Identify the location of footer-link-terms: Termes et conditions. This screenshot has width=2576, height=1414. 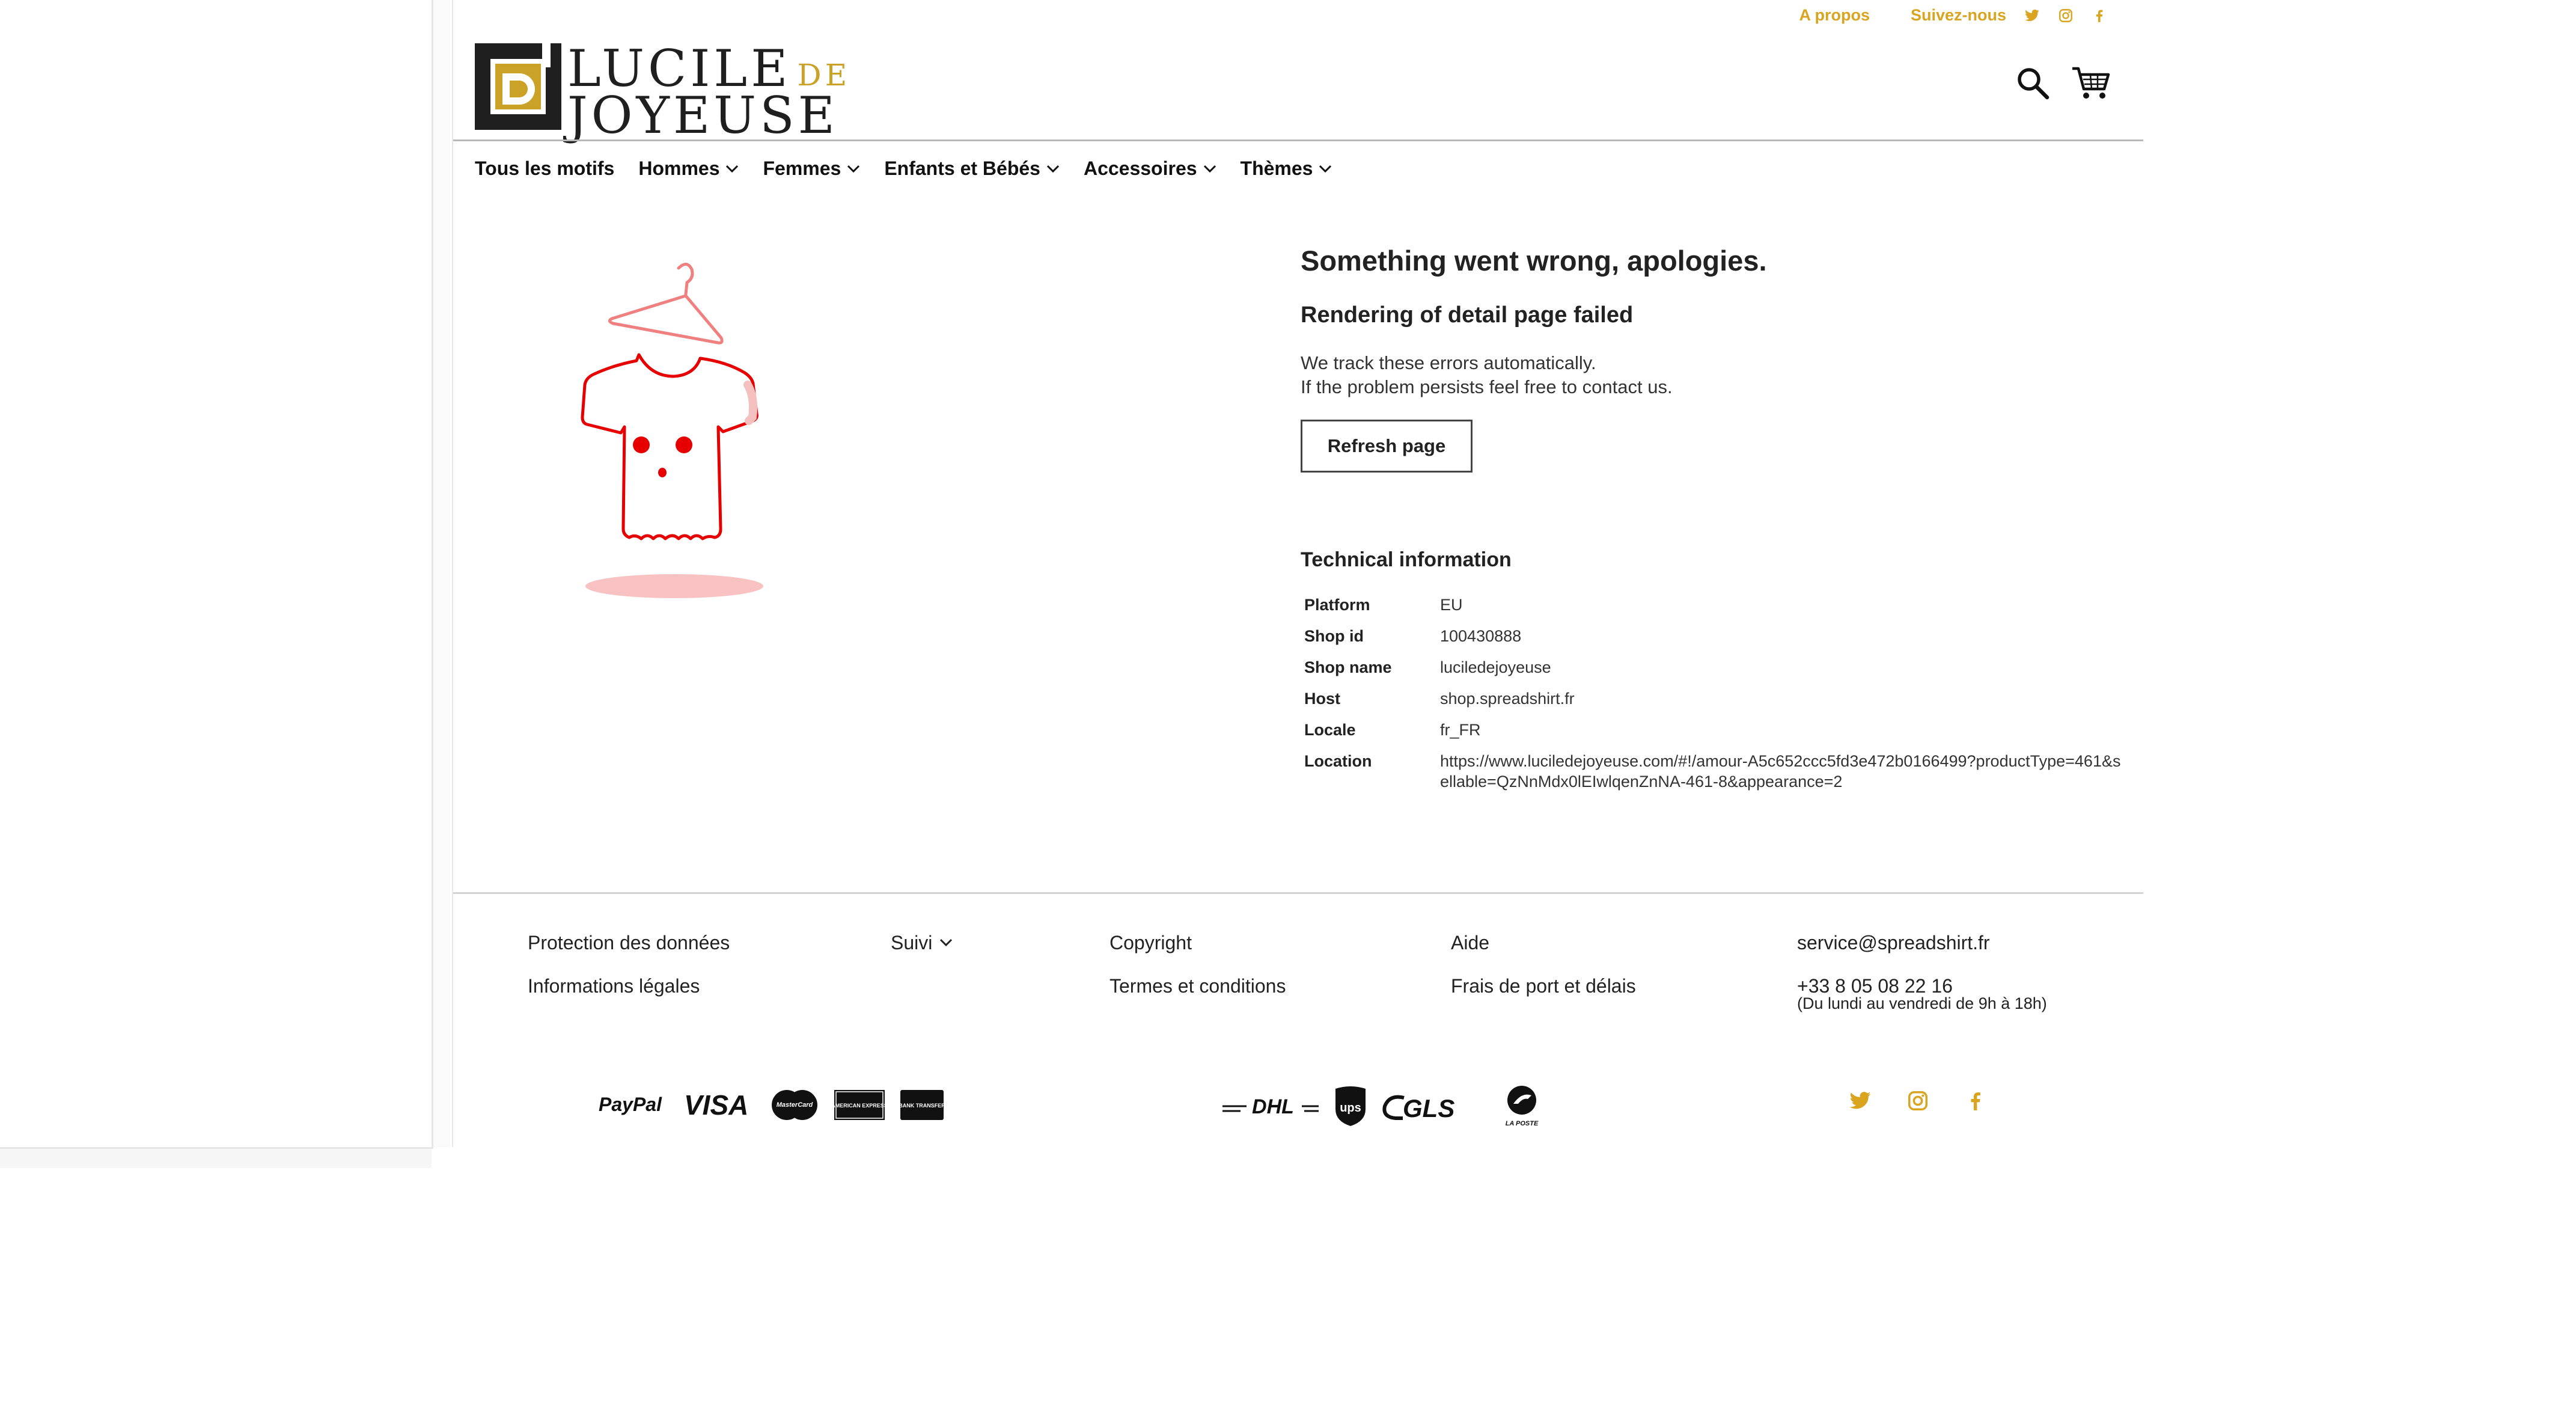
(1197, 986).